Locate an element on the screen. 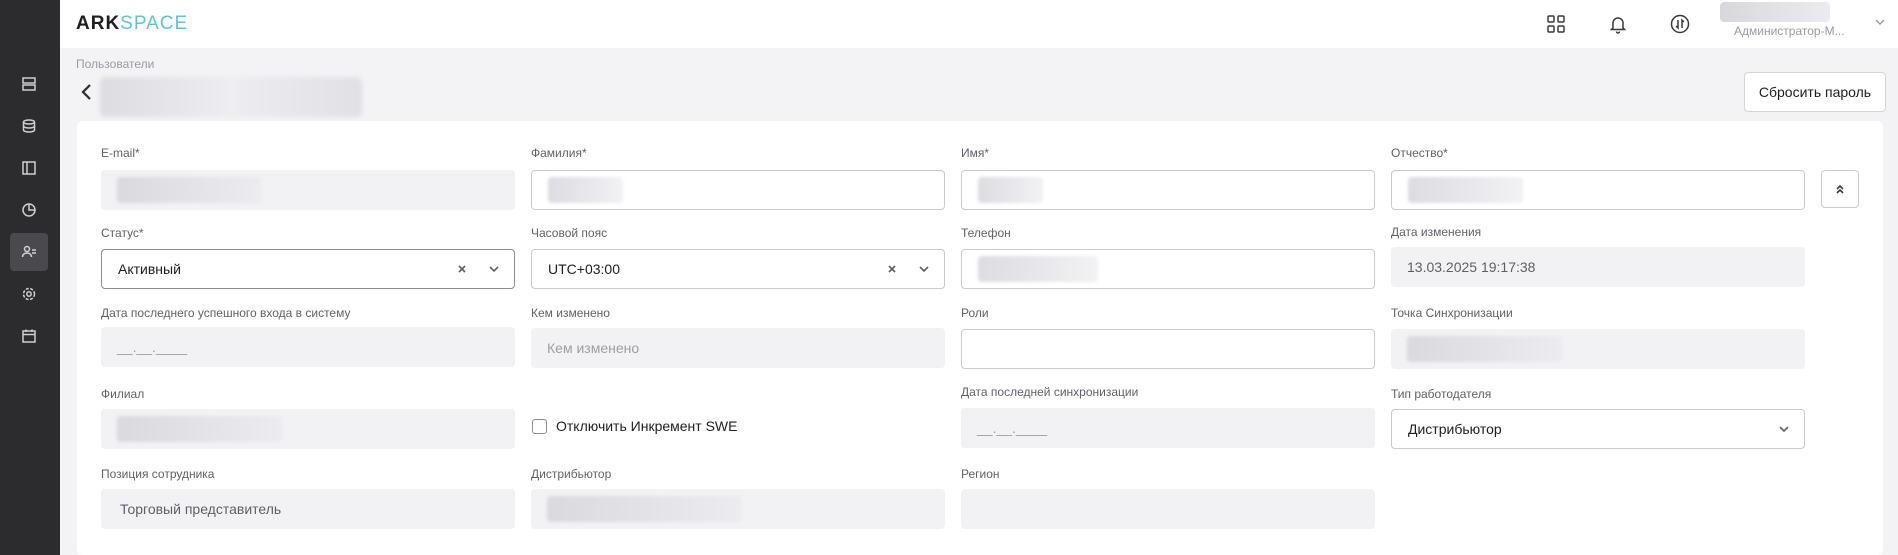 The width and height of the screenshot is (1898, 555). calendar-icon is located at coordinates (29, 336).